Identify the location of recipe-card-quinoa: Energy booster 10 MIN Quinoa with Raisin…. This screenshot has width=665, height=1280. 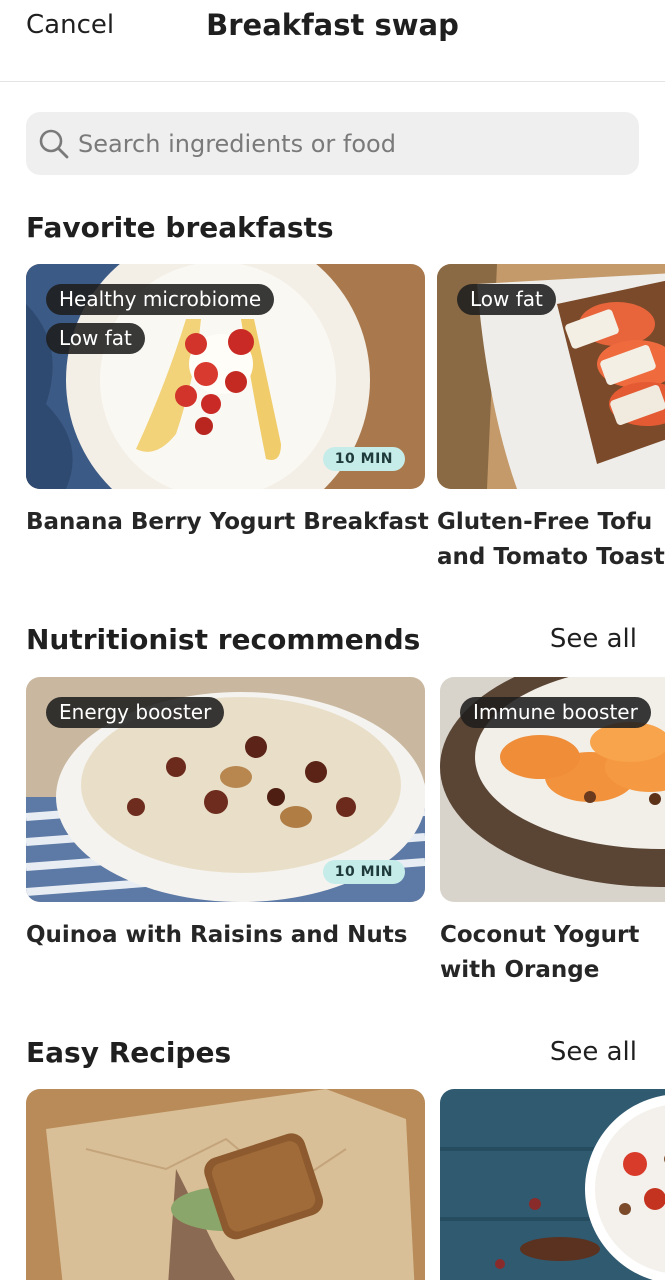
(225, 815).